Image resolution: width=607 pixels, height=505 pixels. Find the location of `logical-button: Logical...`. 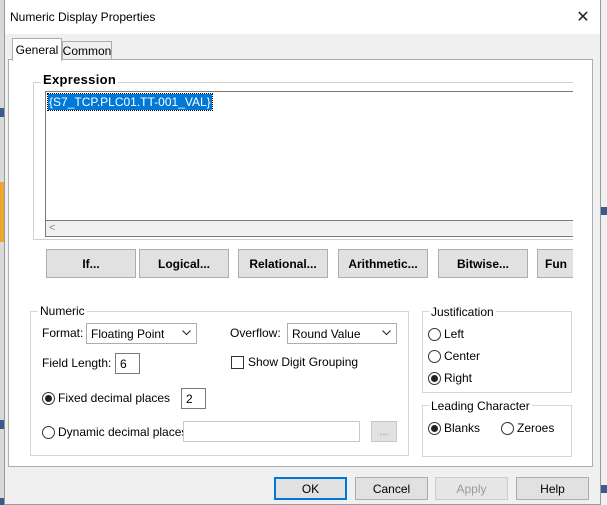

logical-button: Logical... is located at coordinates (184, 263).